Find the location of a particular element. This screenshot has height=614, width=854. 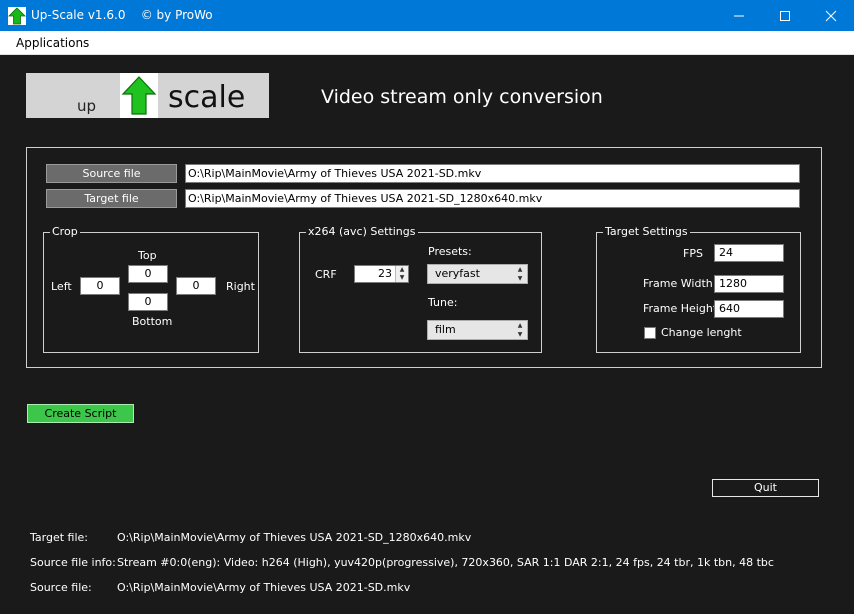

info-source-label: Source file: is located at coordinates (61, 587).